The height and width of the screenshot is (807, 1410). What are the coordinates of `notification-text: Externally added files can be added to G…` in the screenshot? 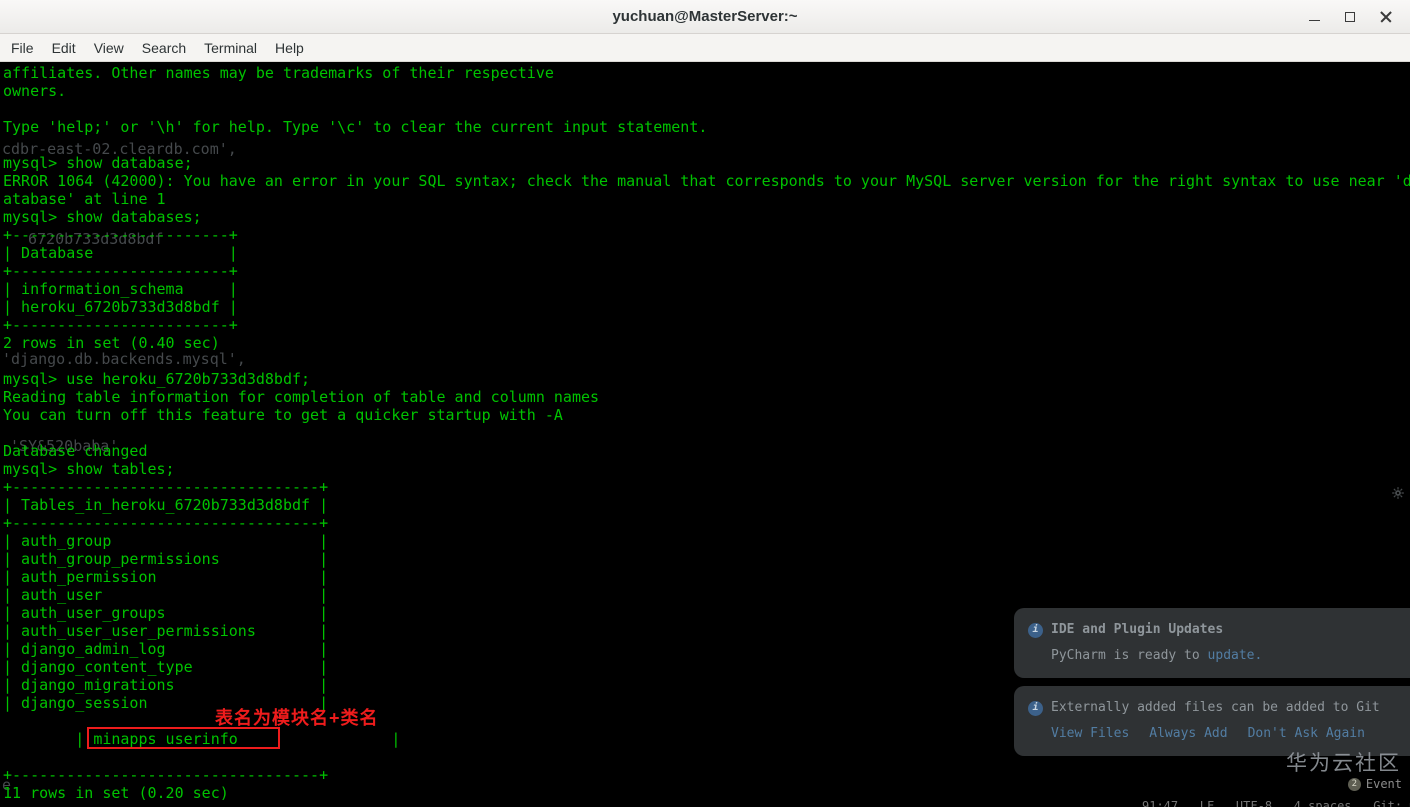 It's located at (1215, 707).